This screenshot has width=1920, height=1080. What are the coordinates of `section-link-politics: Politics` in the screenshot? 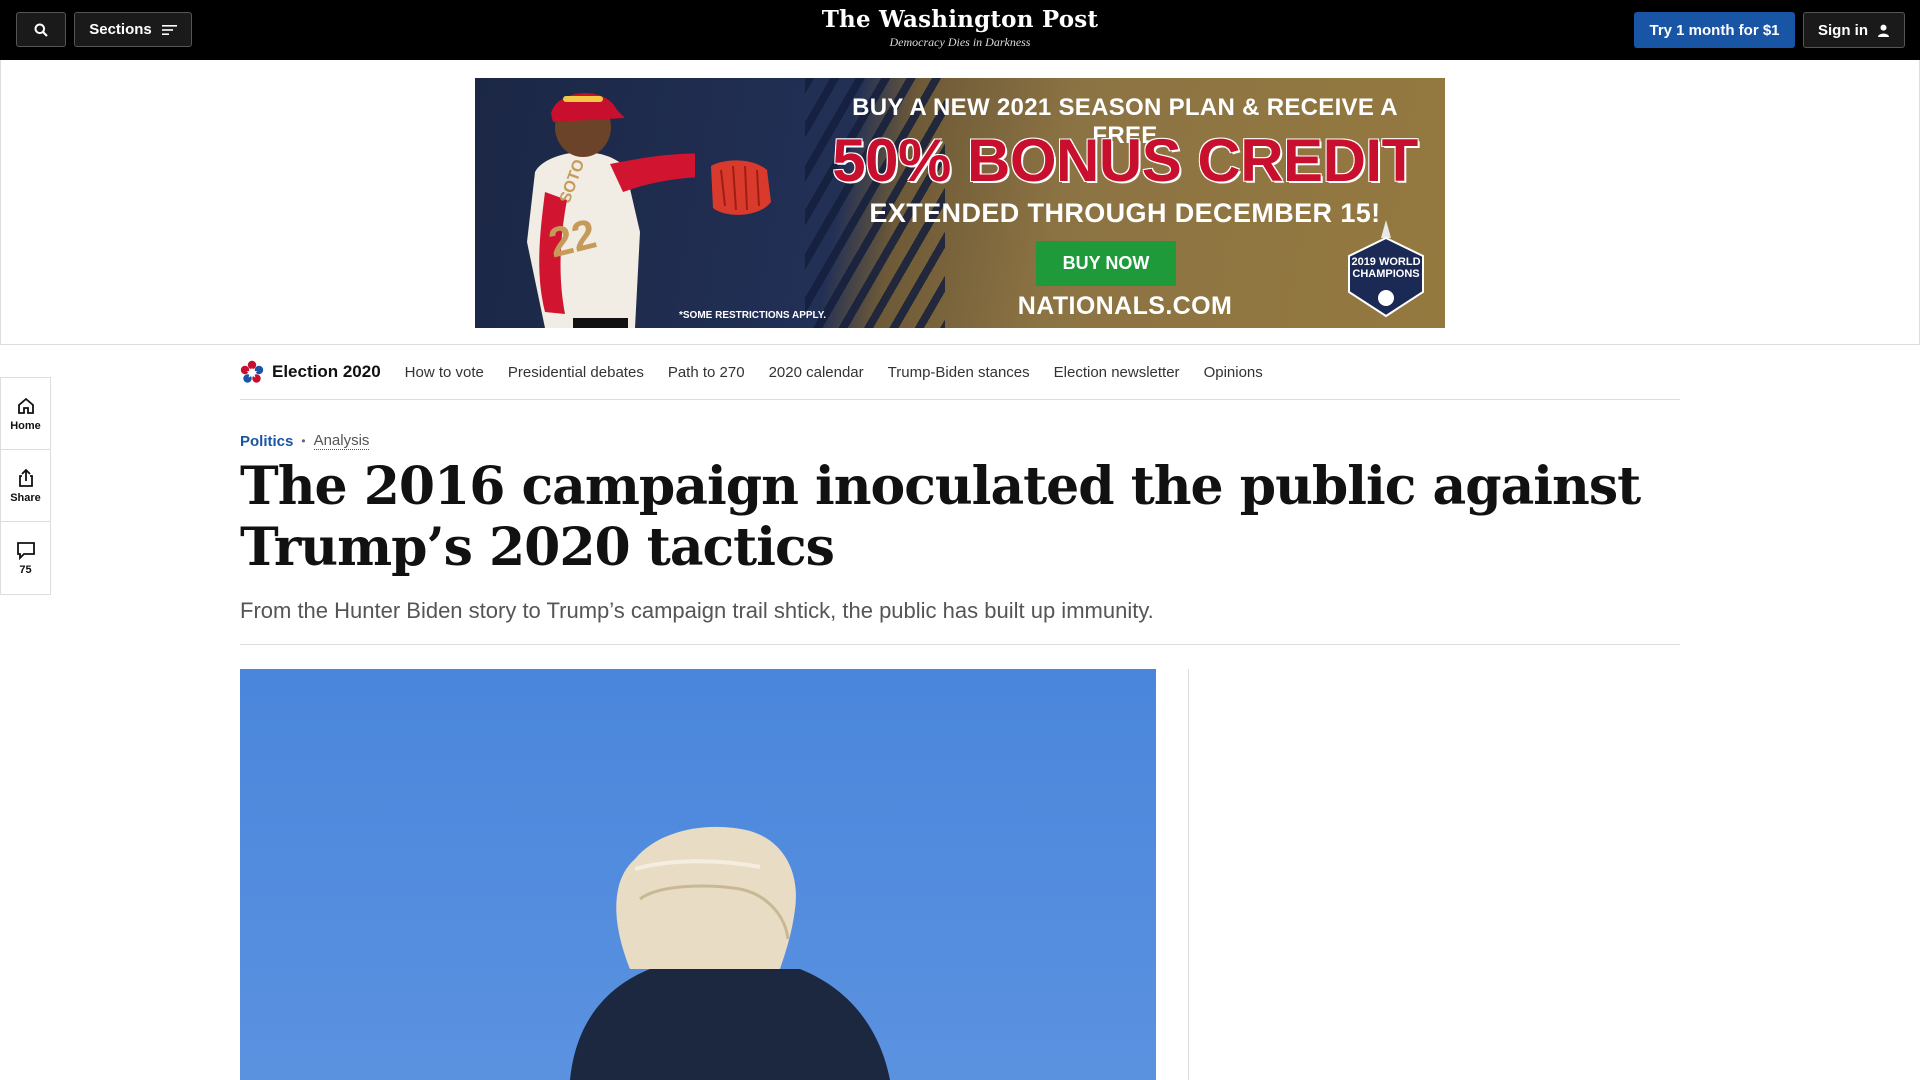 It's located at (266, 441).